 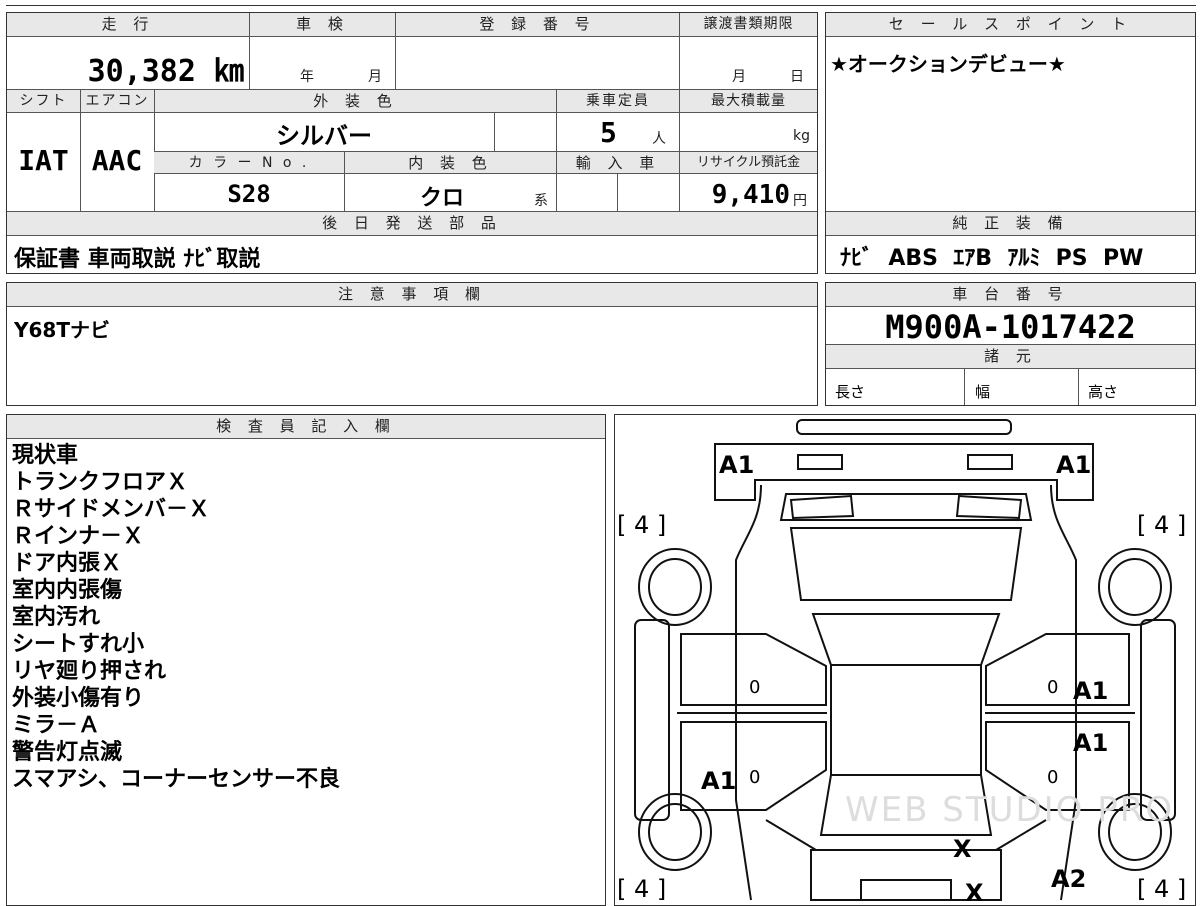 What do you see at coordinates (962, 849) in the screenshot?
I see `mark-trunk: X` at bounding box center [962, 849].